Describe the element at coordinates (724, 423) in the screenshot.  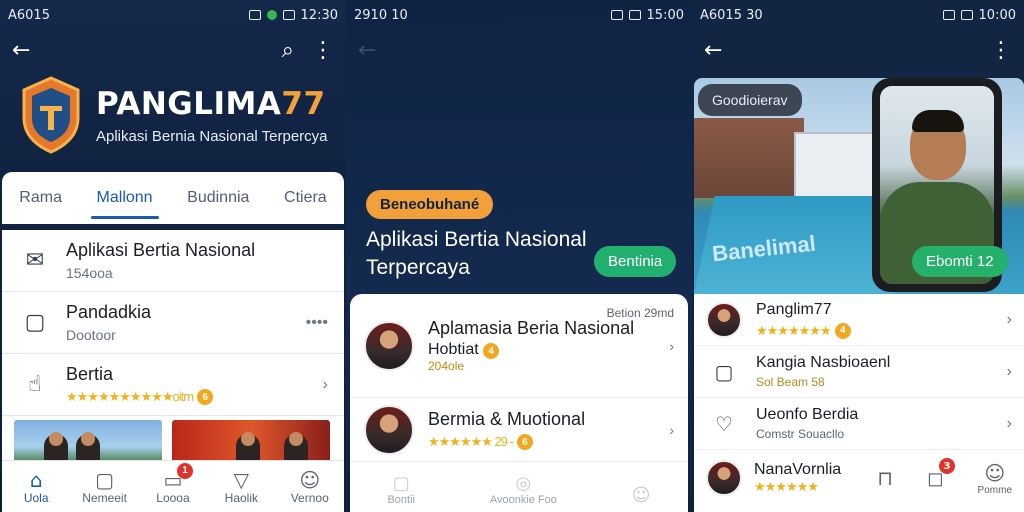
I see `heart-icon: ♡` at that location.